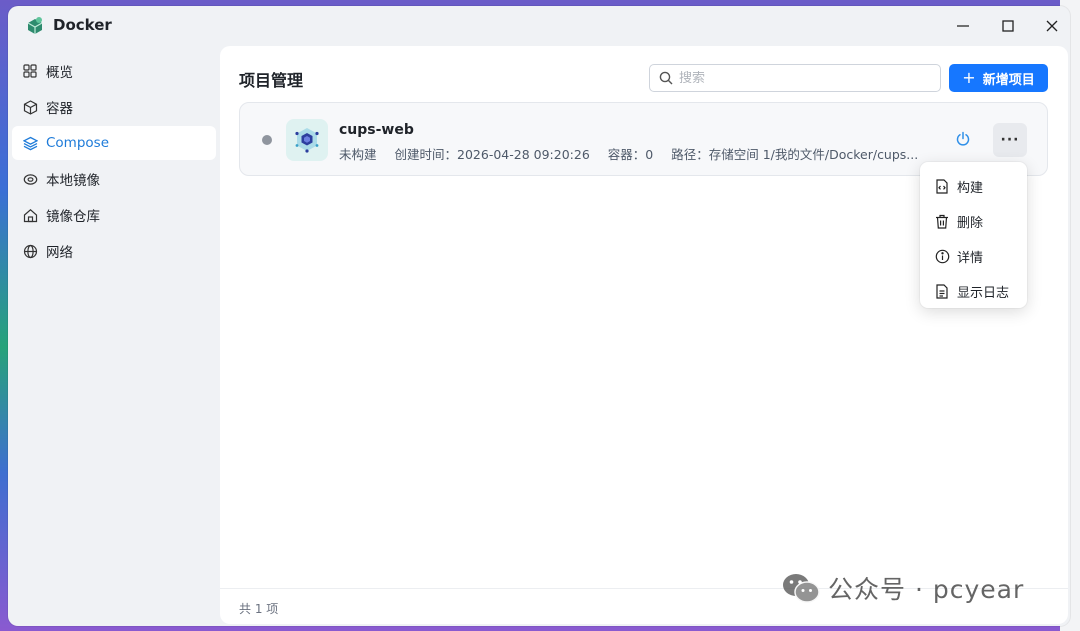 Image resolution: width=1080 pixels, height=631 pixels. I want to click on sidebar-item-label: 镜像仓库, so click(73, 217).